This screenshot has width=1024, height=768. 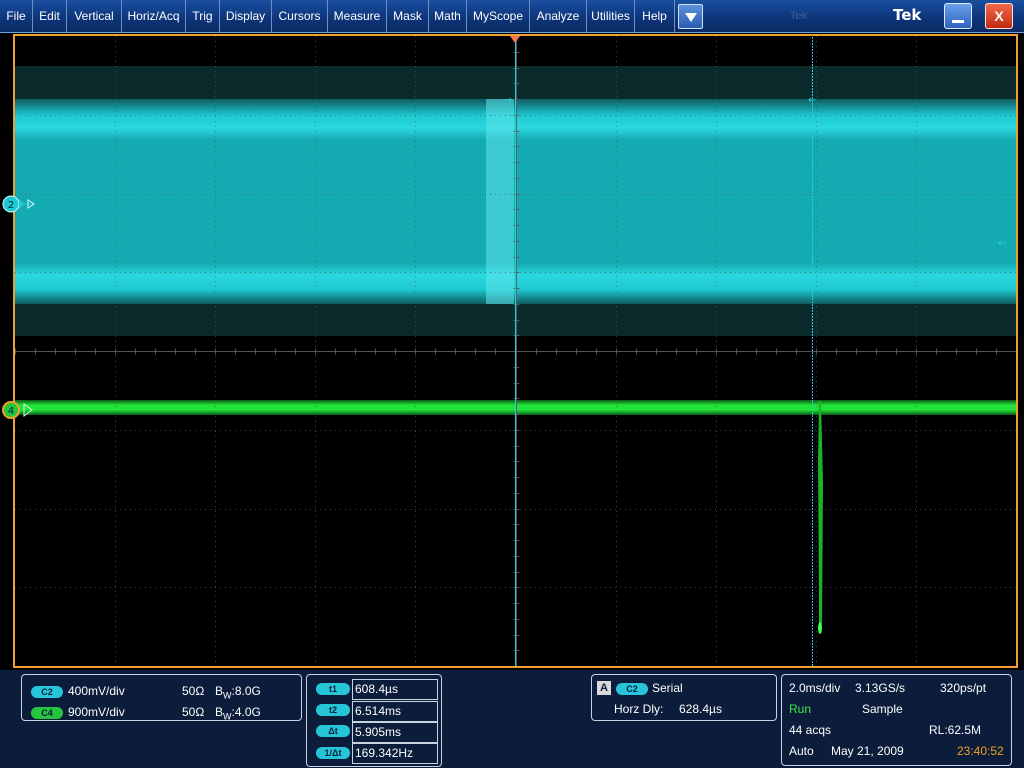 I want to click on ch2-marker-label: 2, so click(x=11, y=205).